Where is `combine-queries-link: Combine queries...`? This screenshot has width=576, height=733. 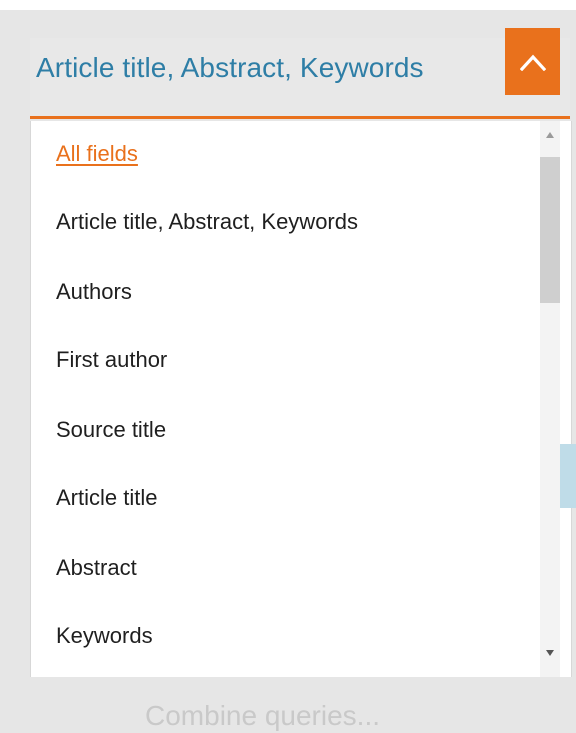
combine-queries-link: Combine queries... is located at coordinates (262, 716).